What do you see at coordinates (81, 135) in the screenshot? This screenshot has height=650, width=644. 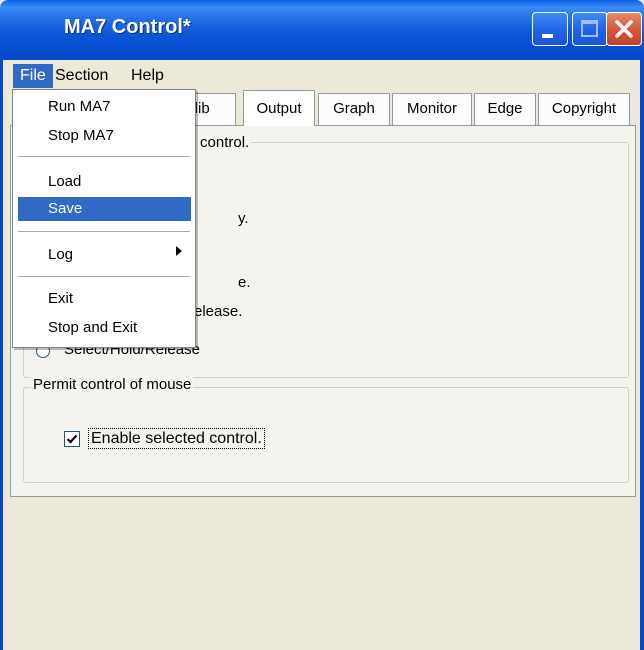 I see `menu-item-stop-label: Stop MA7` at bounding box center [81, 135].